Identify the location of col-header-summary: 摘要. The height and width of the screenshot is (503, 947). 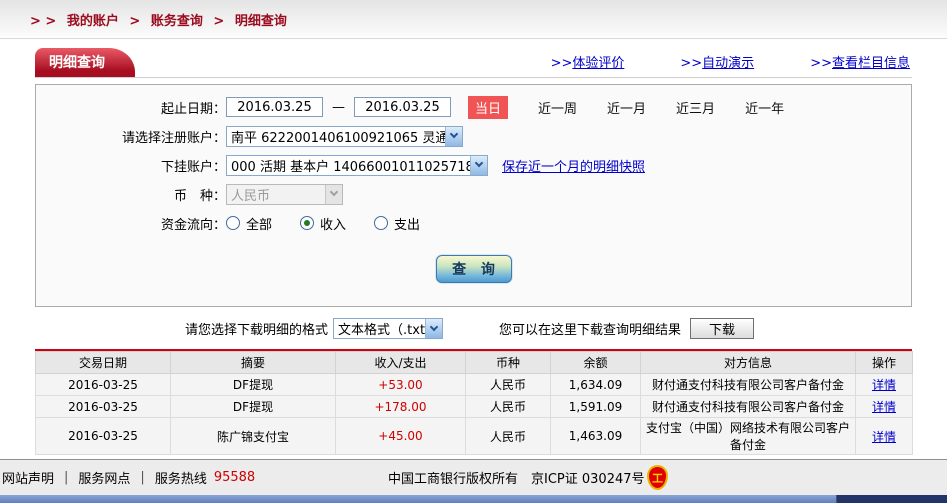
(253, 362).